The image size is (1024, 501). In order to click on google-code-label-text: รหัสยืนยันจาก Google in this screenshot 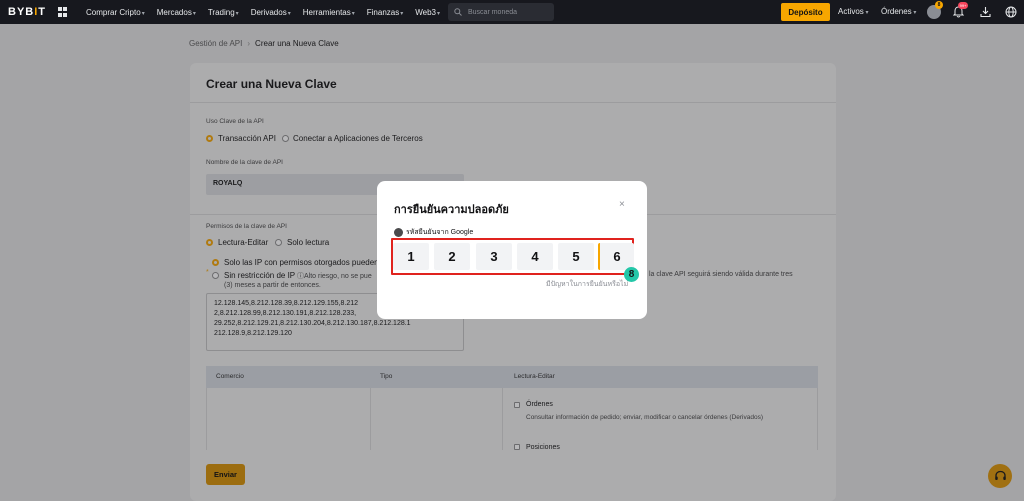, I will do `click(440, 232)`.